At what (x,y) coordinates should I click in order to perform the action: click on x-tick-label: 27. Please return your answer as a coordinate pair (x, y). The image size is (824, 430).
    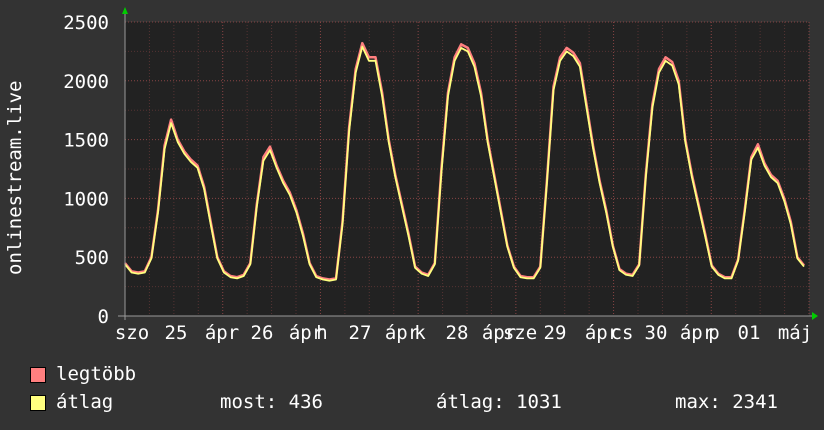
    Looking at the image, I should click on (360, 333).